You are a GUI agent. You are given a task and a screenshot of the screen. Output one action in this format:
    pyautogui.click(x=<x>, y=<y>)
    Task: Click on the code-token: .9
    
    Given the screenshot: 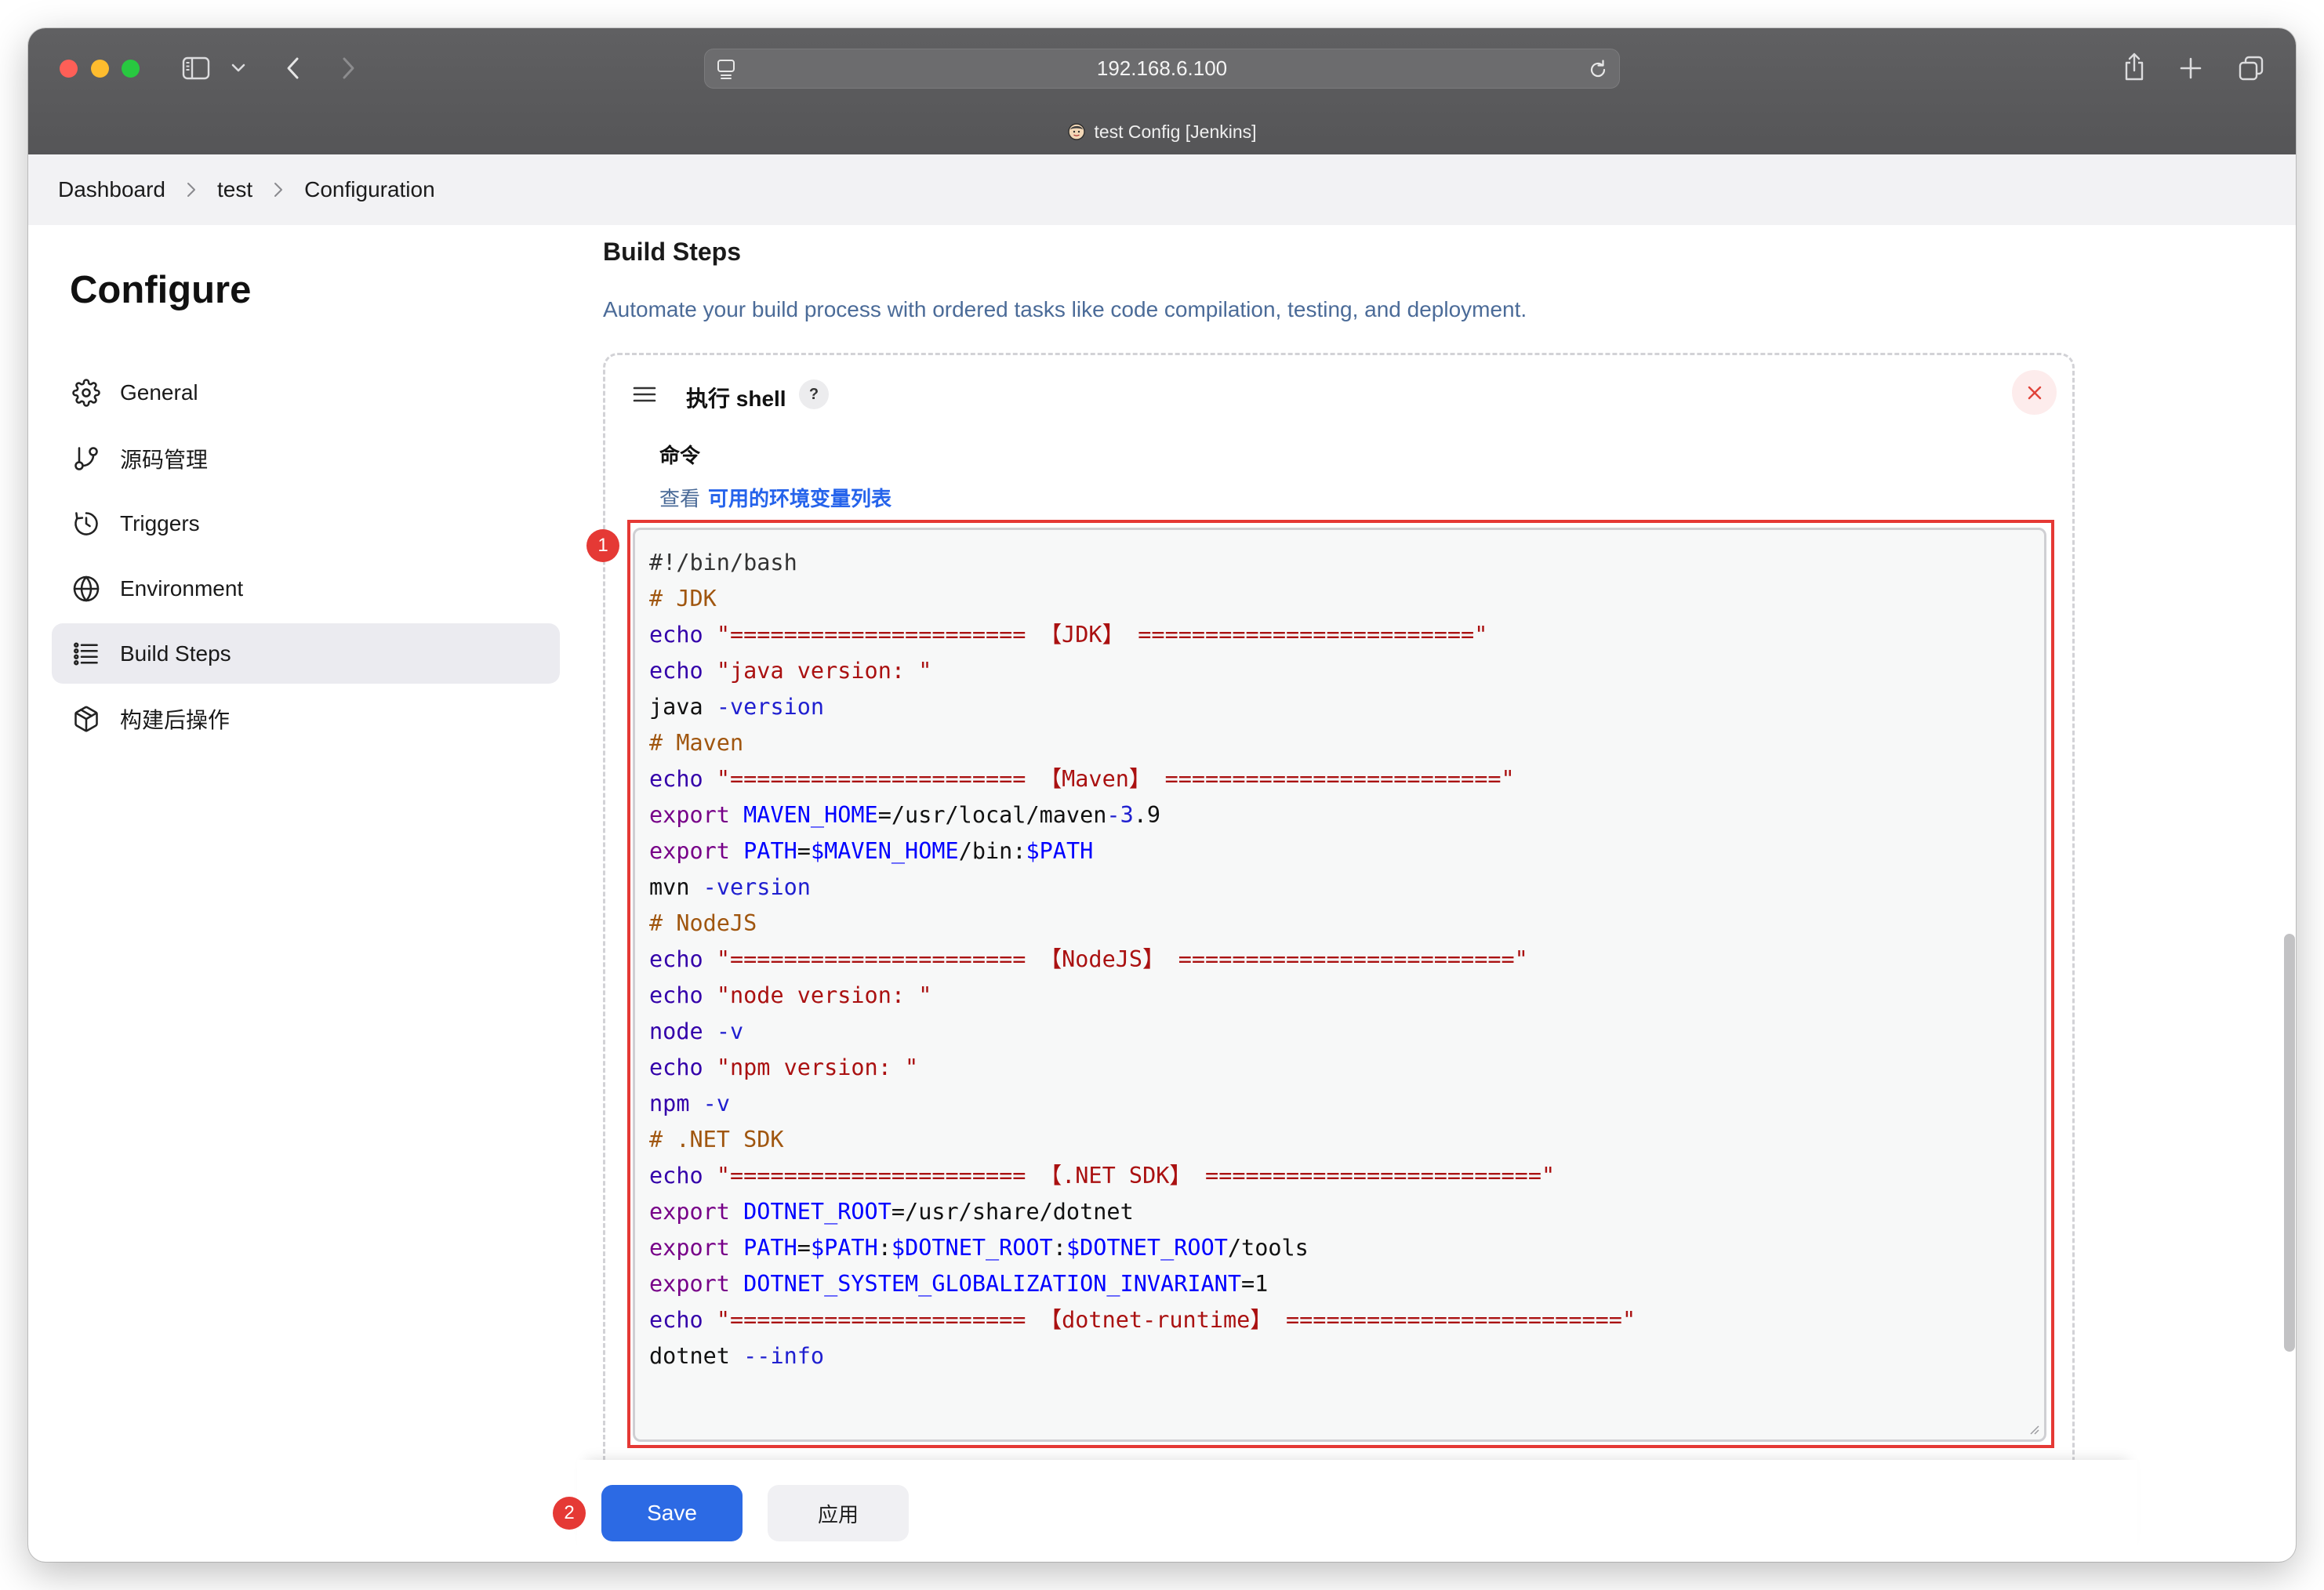 What is the action you would take?
    pyautogui.click(x=1147, y=815)
    